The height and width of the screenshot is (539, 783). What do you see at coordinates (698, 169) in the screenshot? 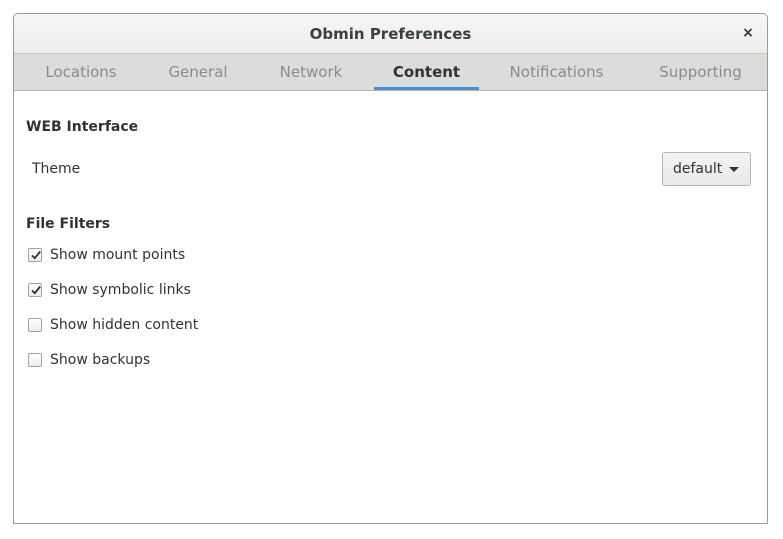
I see `theme-dropdown-value: default` at bounding box center [698, 169].